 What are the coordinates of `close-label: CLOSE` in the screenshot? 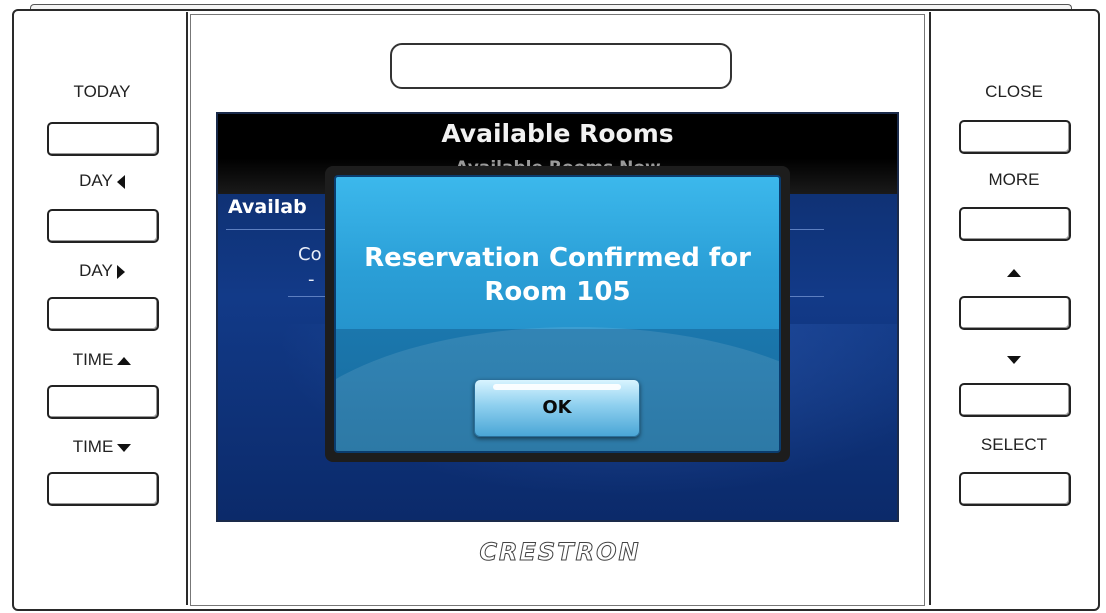 It's located at (1014, 92).